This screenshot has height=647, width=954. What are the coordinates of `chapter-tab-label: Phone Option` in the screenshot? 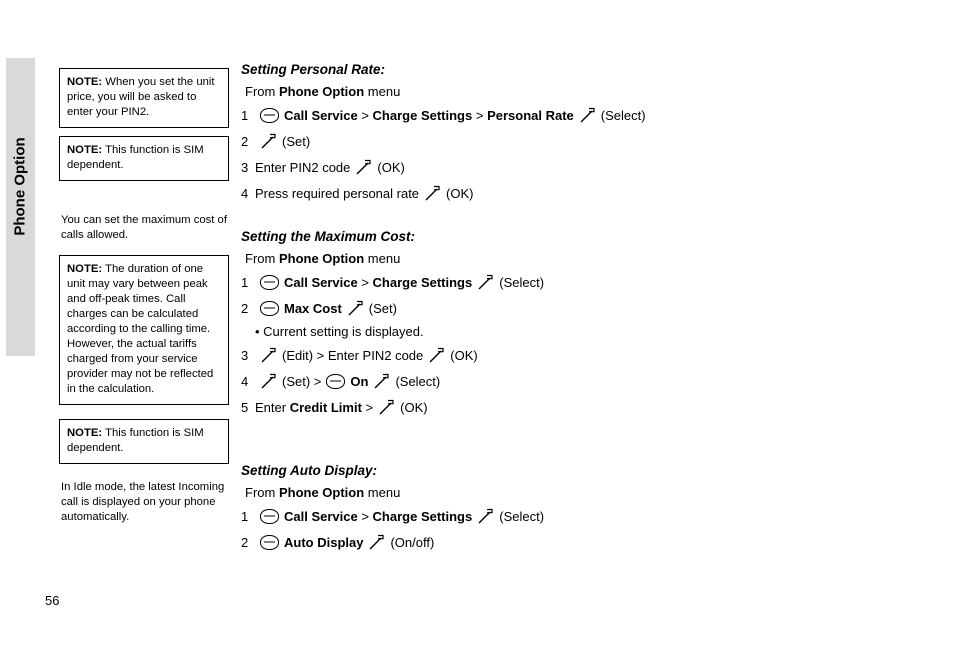 It's located at (20, 186).